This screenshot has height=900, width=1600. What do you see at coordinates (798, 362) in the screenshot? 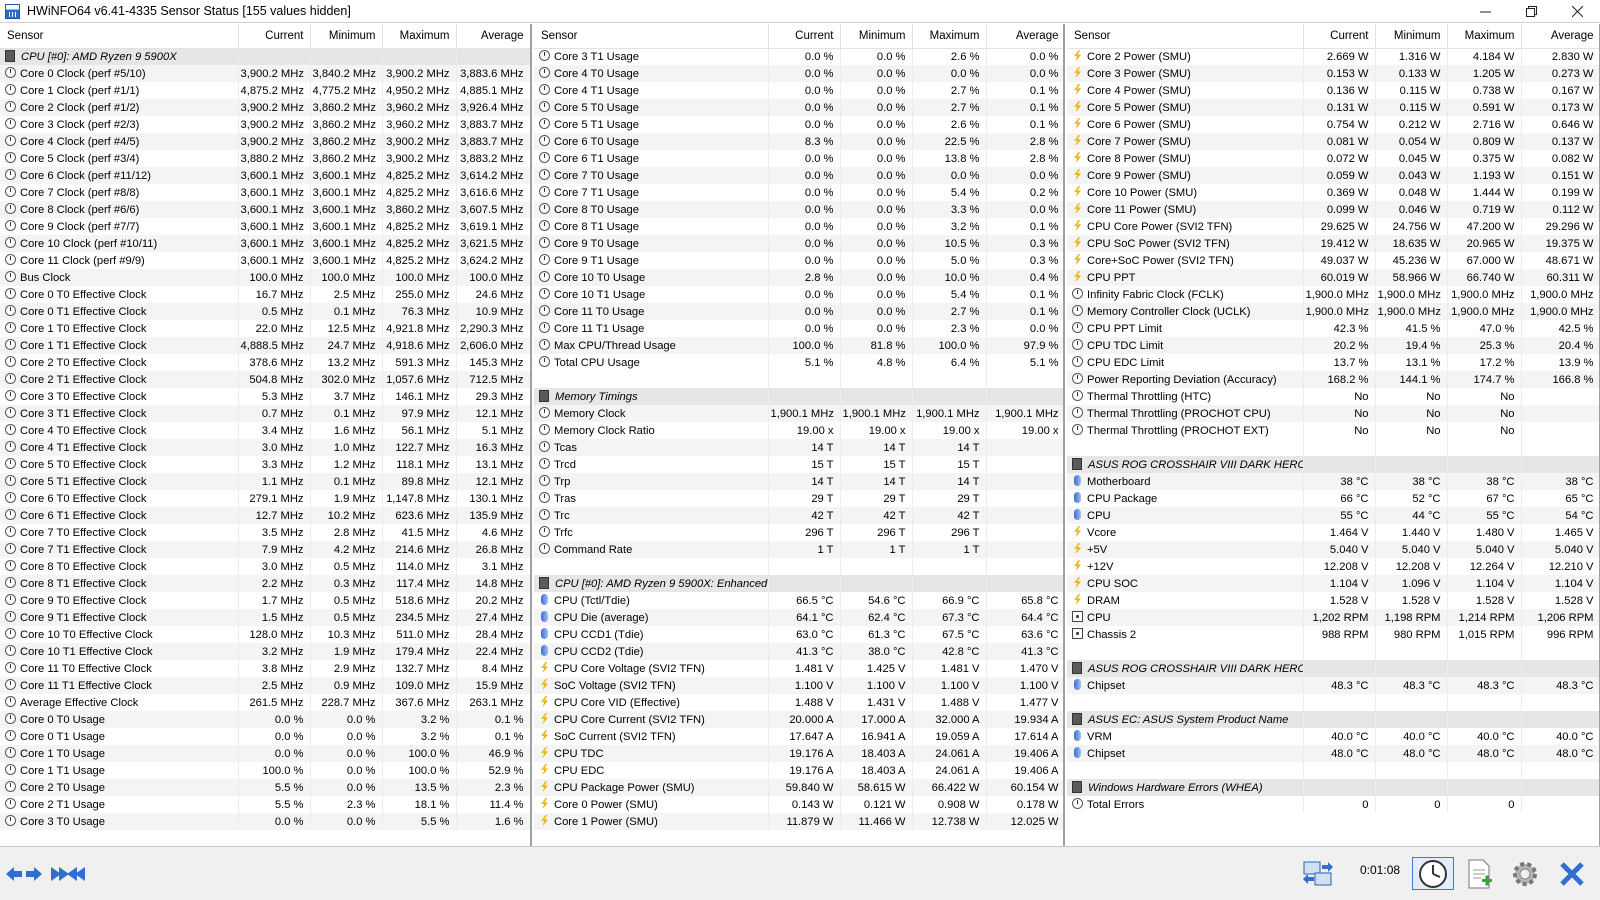
I see `sensor-row: Total CPU Usage 5.1 % 4.8 % 6.4 % 5.1 %` at bounding box center [798, 362].